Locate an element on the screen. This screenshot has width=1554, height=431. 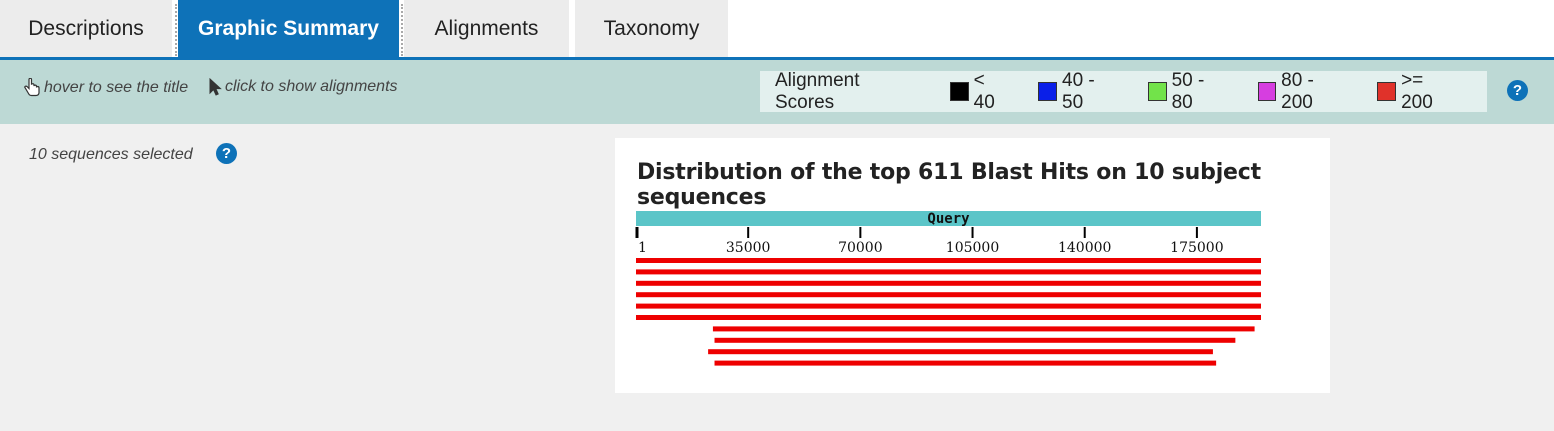
selection-help-icon: ? is located at coordinates (226, 153).